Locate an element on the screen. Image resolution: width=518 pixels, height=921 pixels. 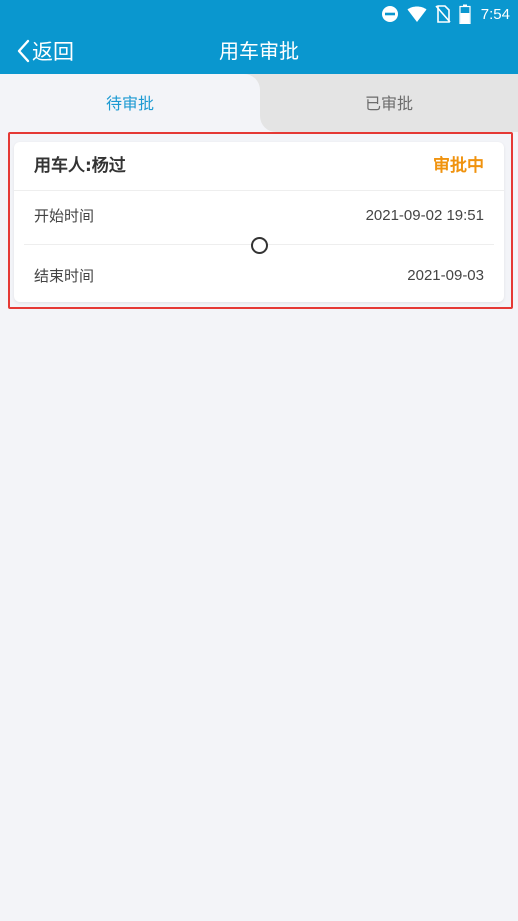
tab-pending: 待审批 is located at coordinates (130, 103).